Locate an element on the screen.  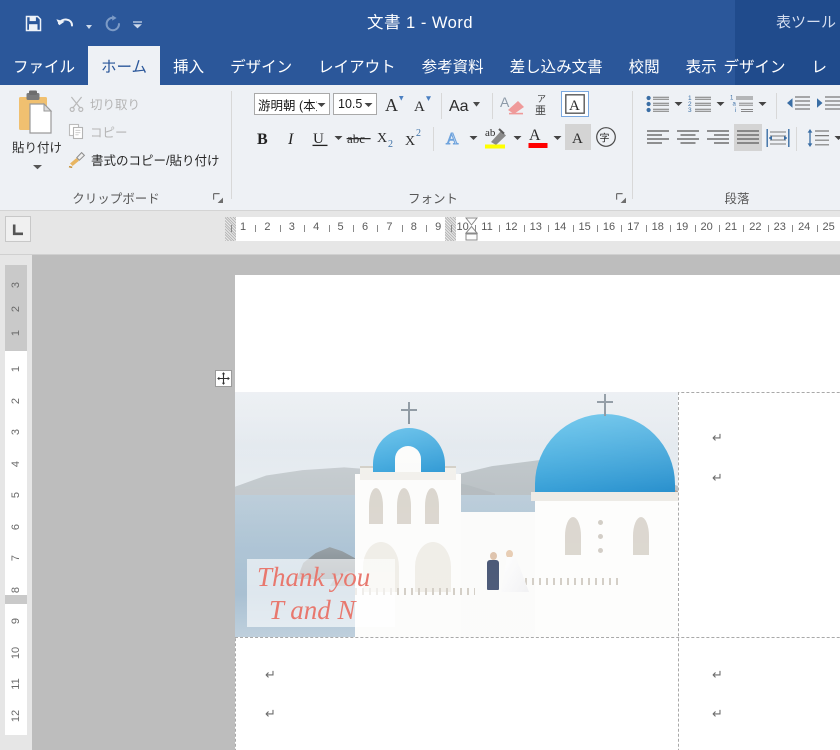
tab-home: ホーム is located at coordinates (124, 65).